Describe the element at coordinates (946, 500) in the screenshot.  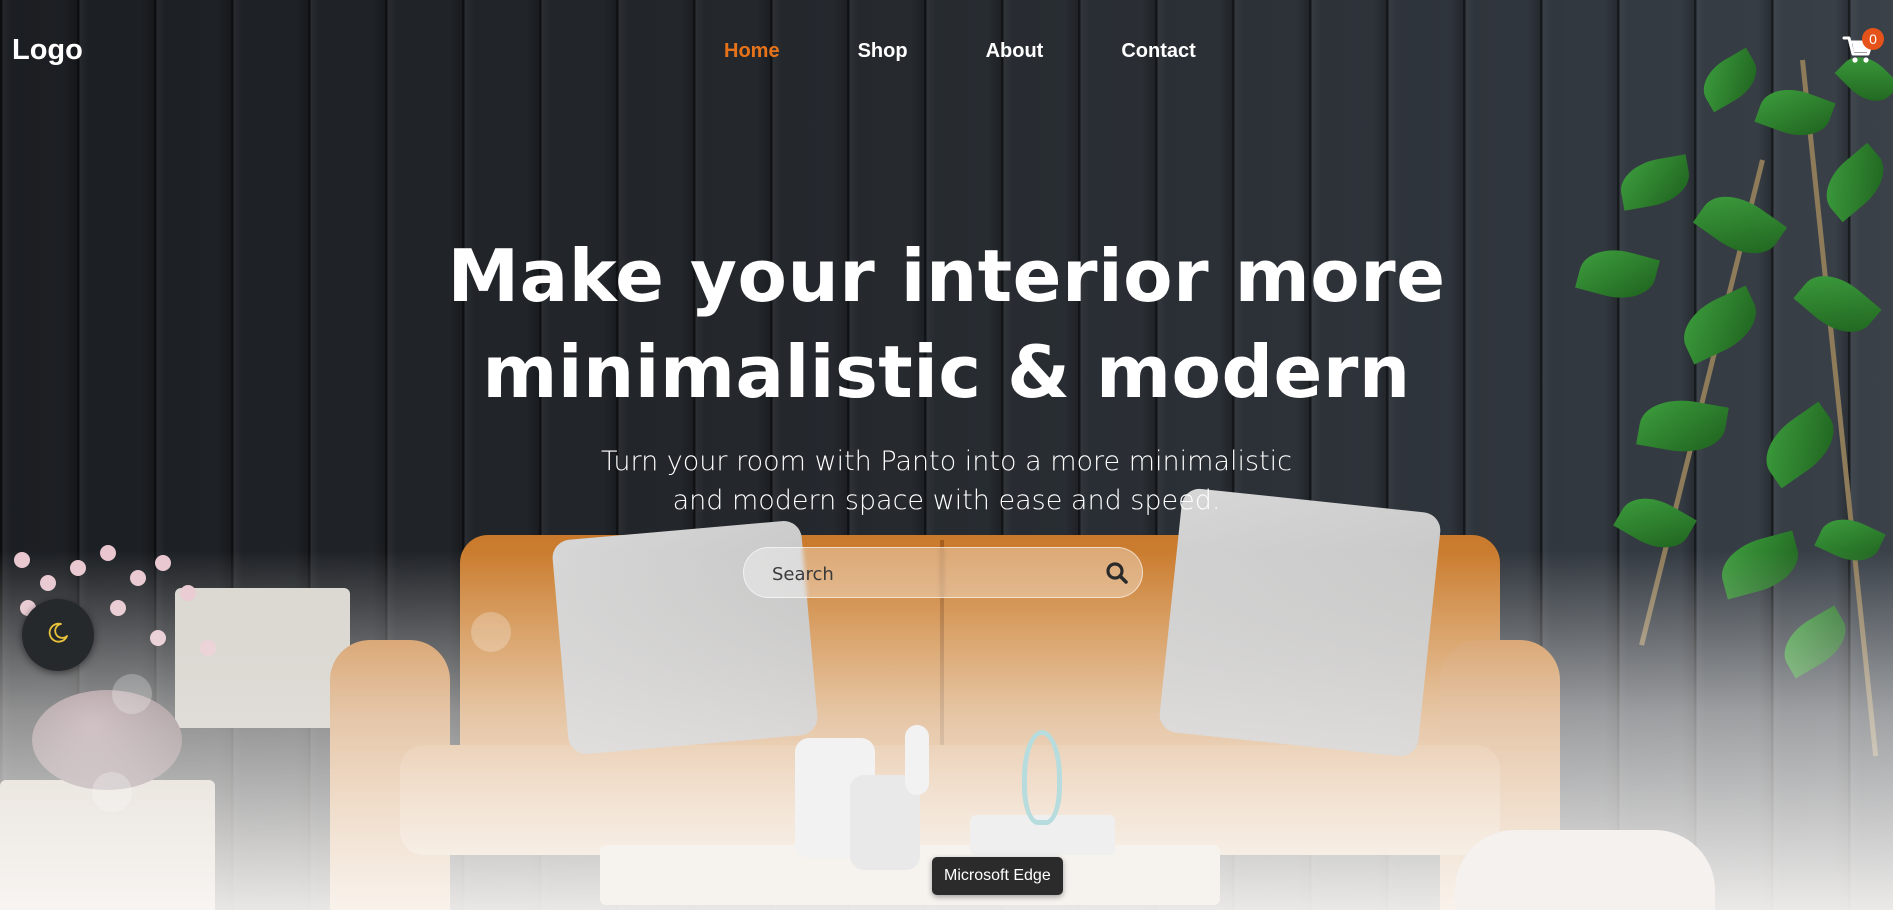
I see `hero-subtitle-line: and modern space with ease and speed.` at that location.